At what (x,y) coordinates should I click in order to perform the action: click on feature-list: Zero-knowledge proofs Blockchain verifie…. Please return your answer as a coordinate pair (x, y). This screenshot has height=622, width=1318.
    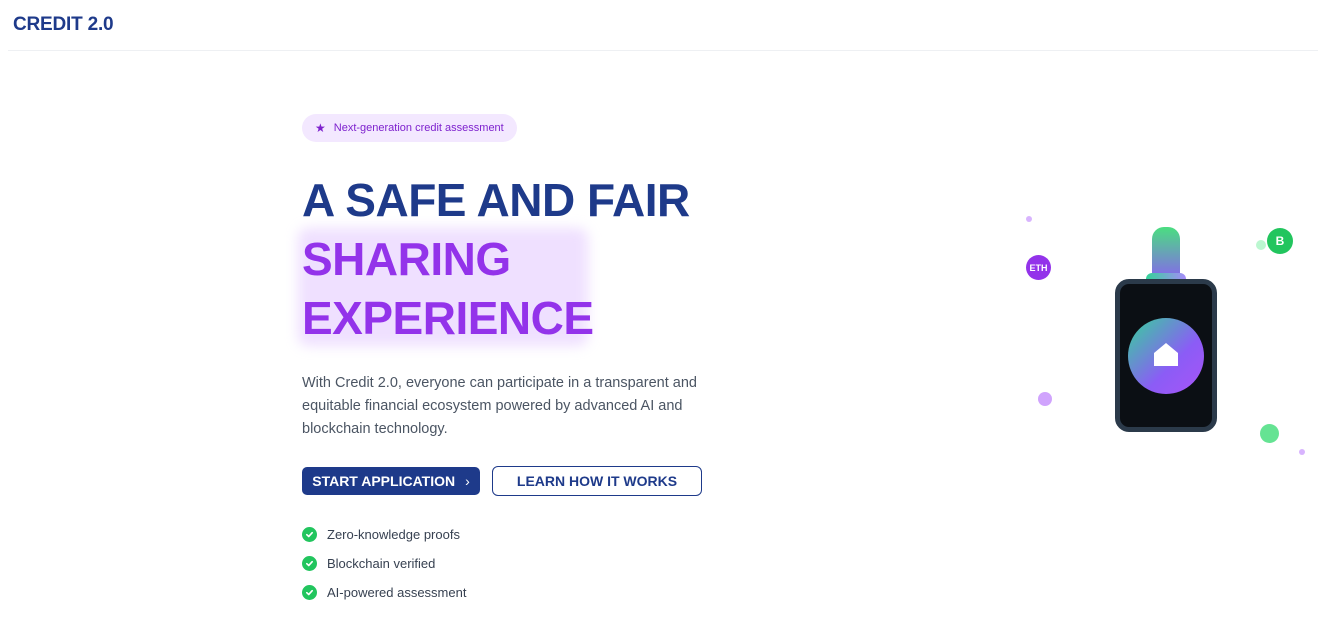
    Looking at the image, I should click on (384, 563).